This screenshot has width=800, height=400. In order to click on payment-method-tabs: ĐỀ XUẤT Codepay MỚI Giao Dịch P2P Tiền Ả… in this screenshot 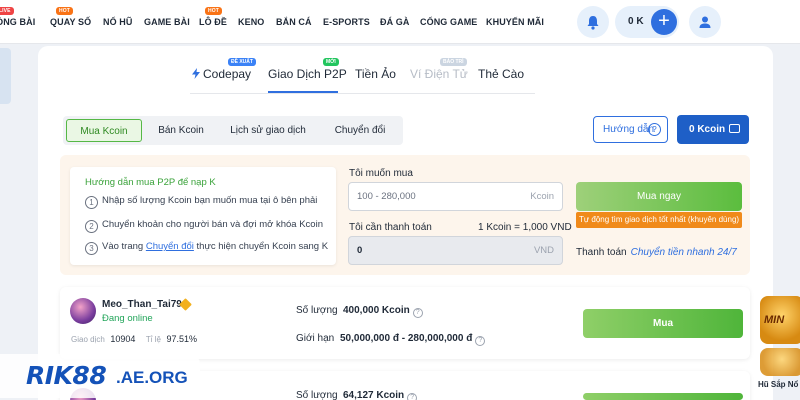, I will do `click(365, 76)`.